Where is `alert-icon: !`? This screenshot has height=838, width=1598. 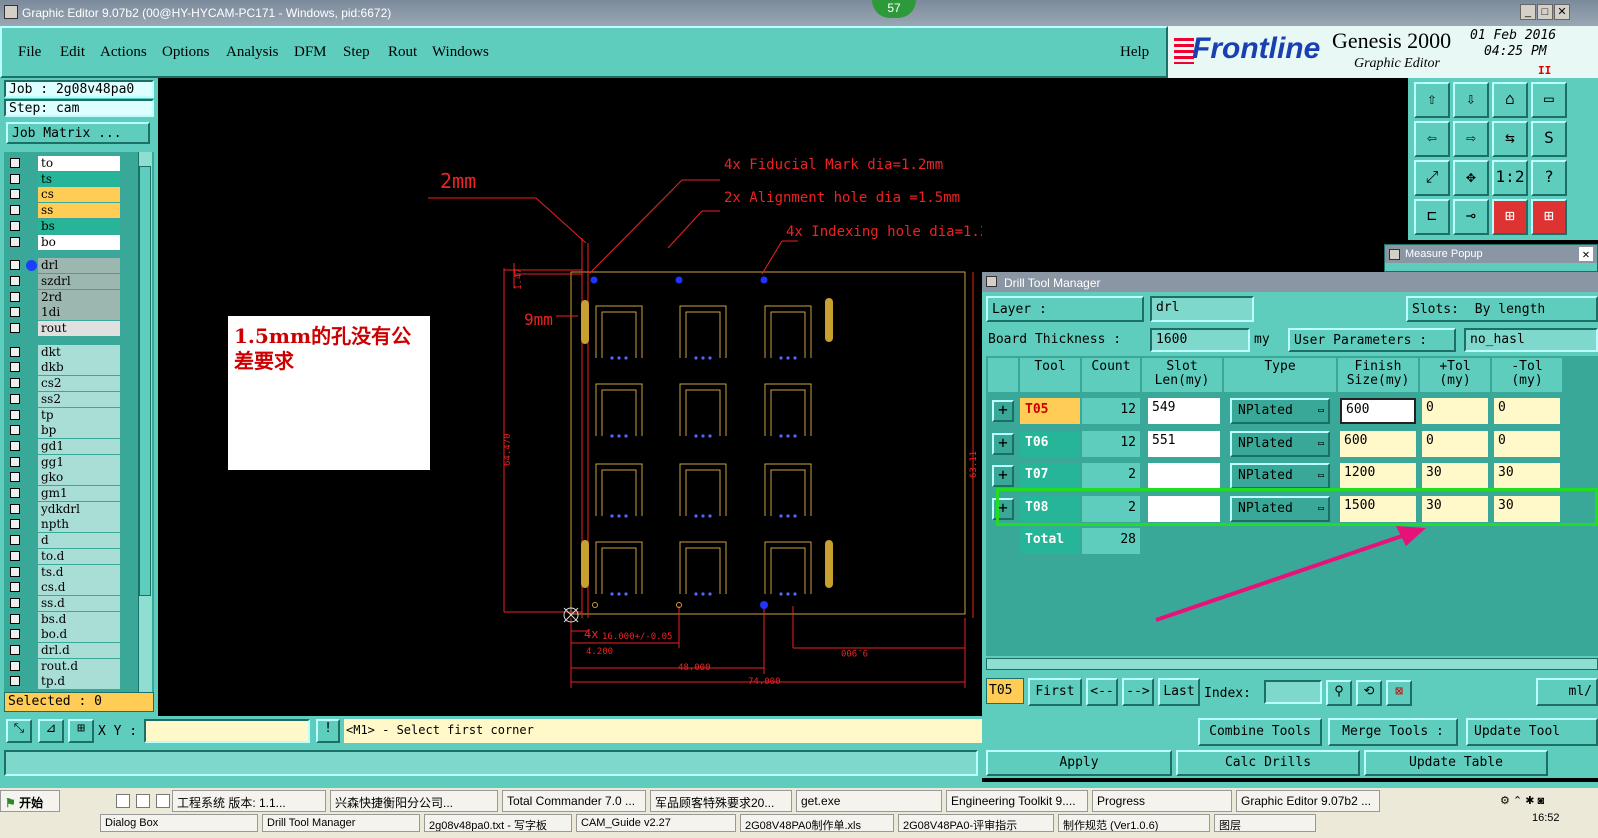 alert-icon: ! is located at coordinates (328, 731).